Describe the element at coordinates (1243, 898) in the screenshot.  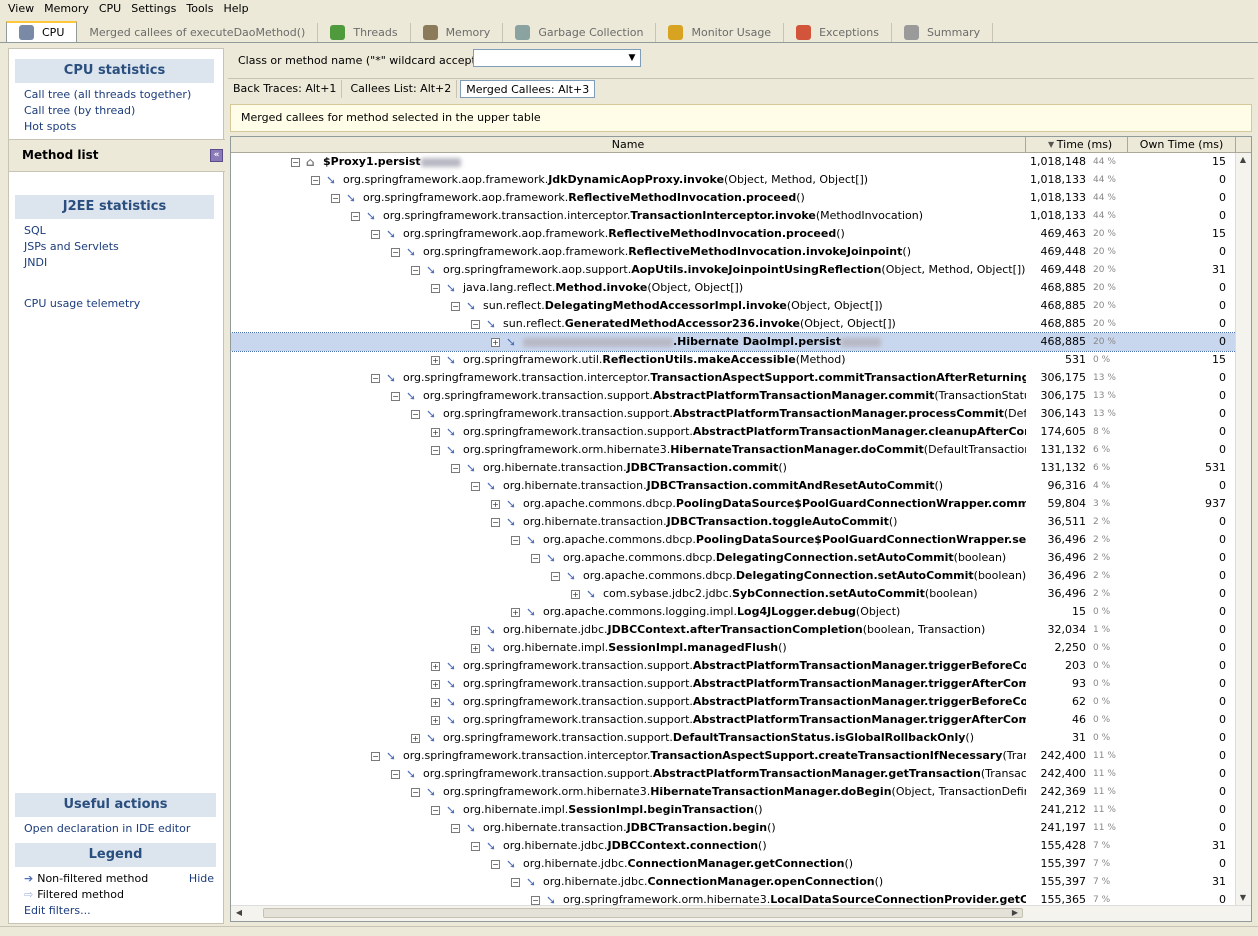
I see `scroll-down-icon: ▼` at that location.